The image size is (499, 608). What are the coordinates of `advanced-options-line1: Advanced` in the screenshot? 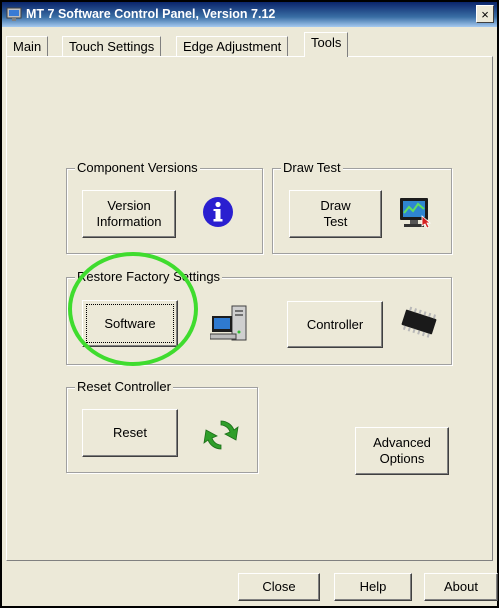 It's located at (402, 442).